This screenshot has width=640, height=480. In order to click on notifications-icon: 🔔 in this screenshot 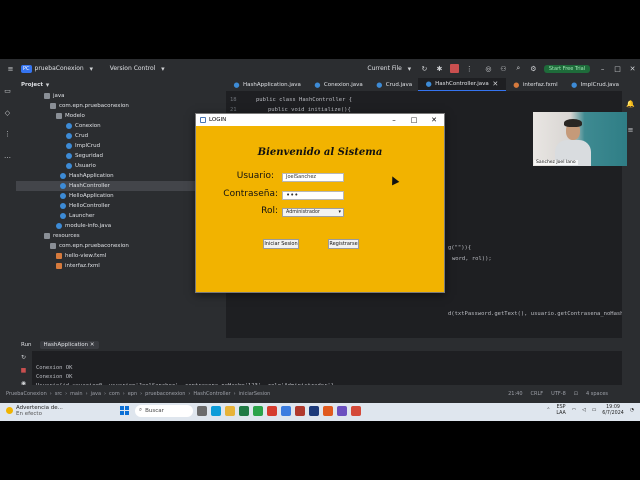, I will do `click(630, 104)`.